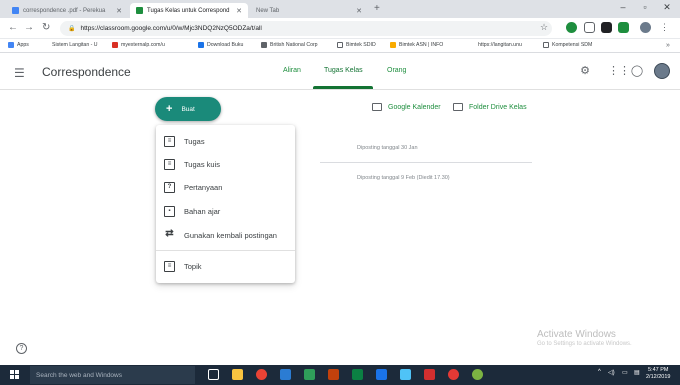 The width and height of the screenshot is (680, 385). I want to click on browser-tab-pdf: correspondence .pdf - Perekua ✕, so click(67, 10).